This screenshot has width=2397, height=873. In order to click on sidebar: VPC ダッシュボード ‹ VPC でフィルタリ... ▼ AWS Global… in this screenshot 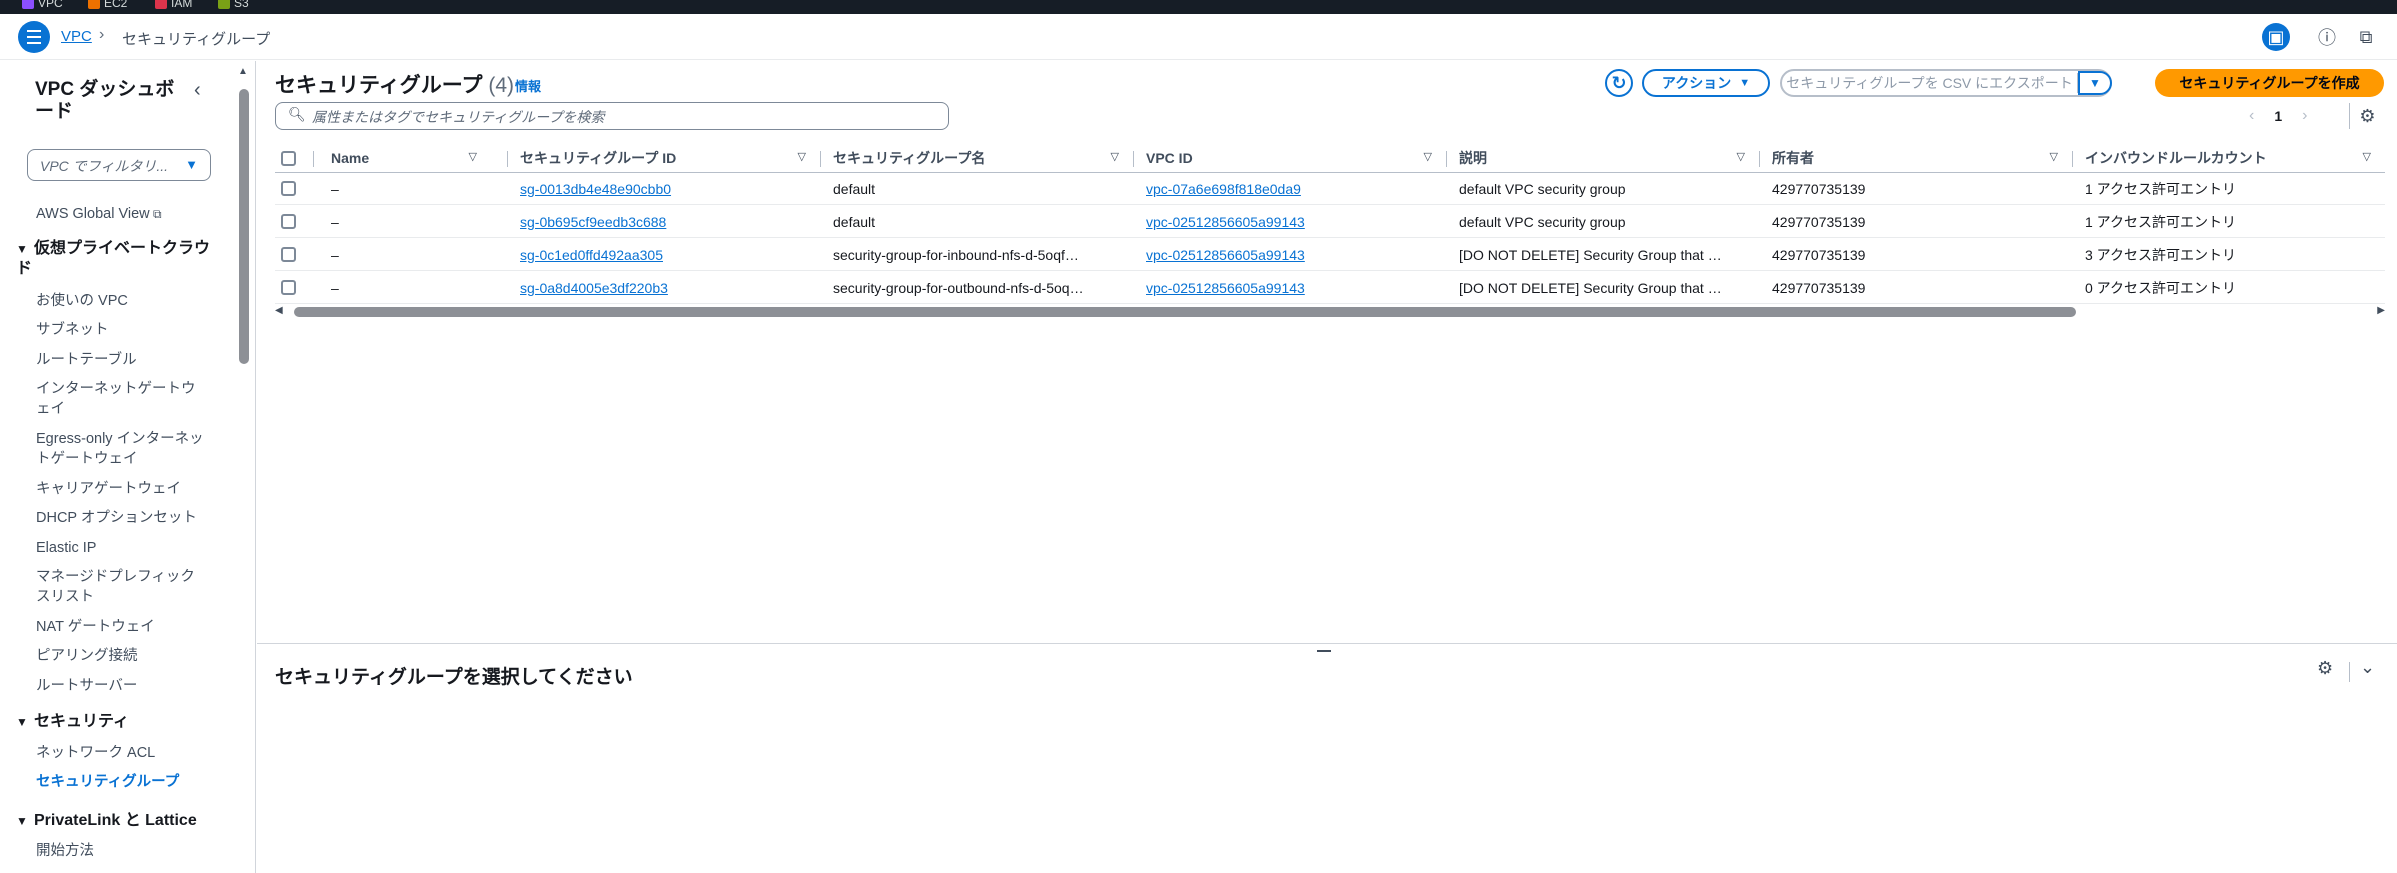, I will do `click(128, 467)`.